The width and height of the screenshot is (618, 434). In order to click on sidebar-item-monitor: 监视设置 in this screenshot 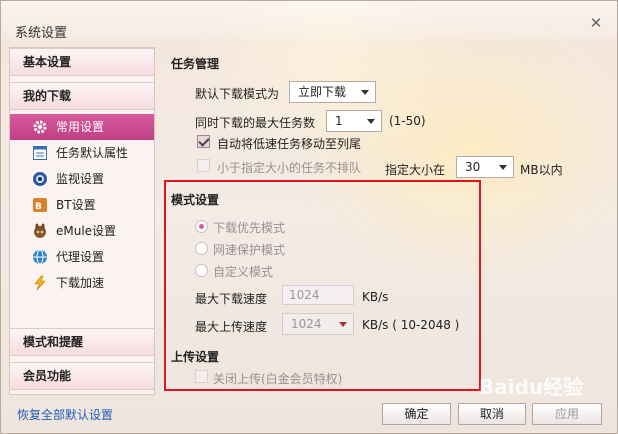, I will do `click(82, 179)`.